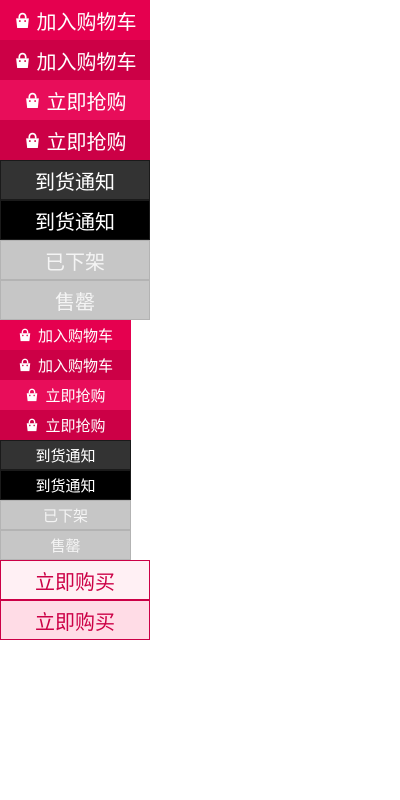 Image resolution: width=400 pixels, height=800 pixels. I want to click on notify-button-small-hover: 到货通知, so click(65, 485).